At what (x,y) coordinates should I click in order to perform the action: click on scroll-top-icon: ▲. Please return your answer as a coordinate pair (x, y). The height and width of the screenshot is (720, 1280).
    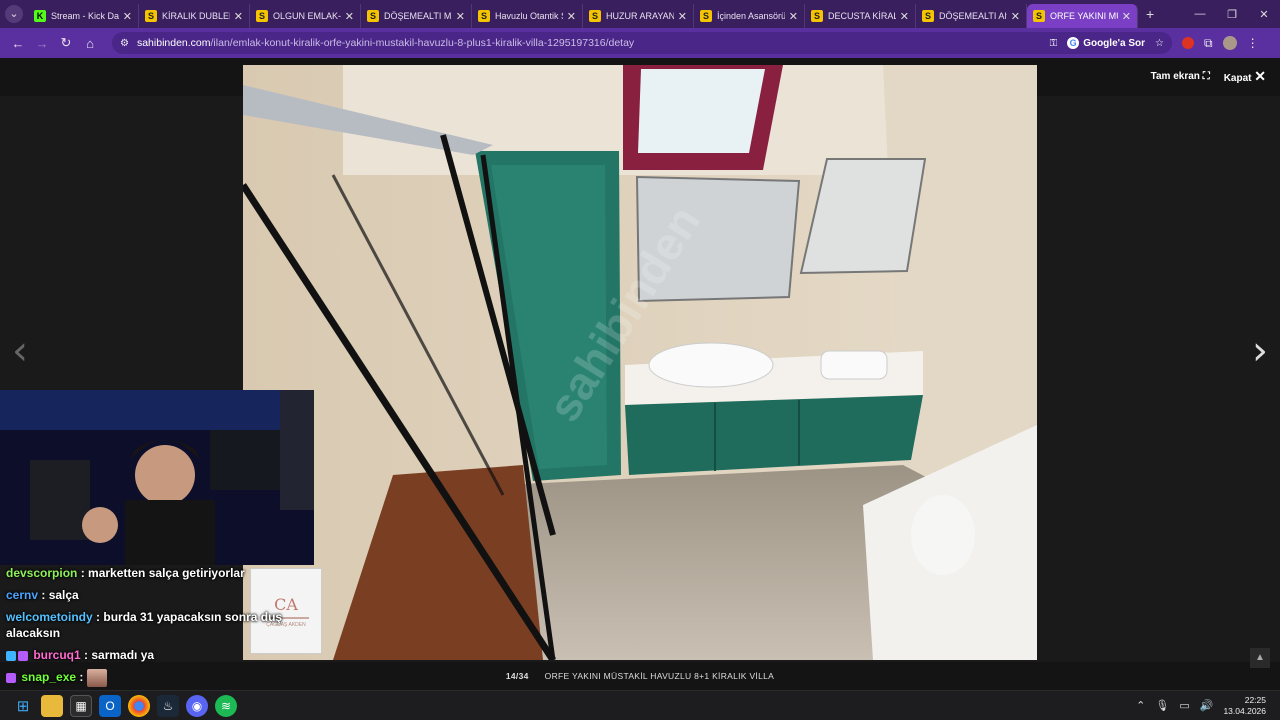
    Looking at the image, I should click on (1260, 658).